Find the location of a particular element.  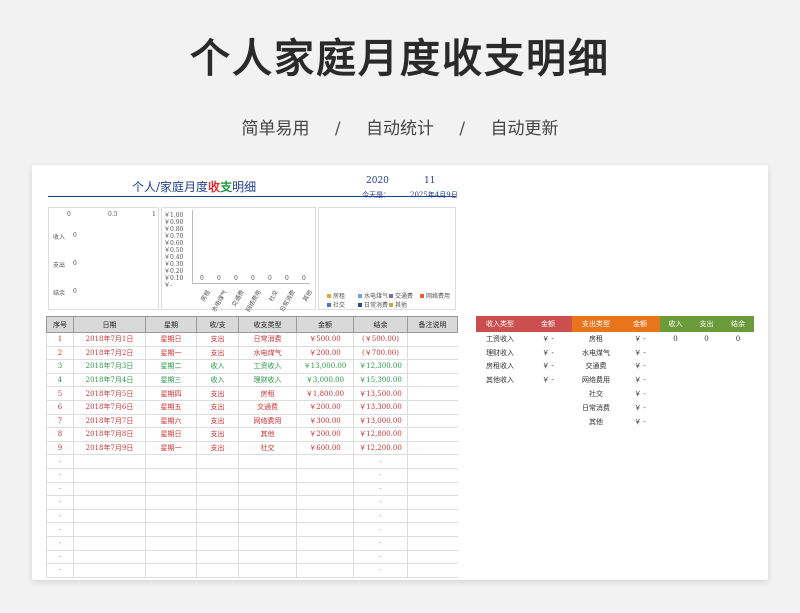

table-cell: 2018年7月5日 is located at coordinates (109, 393).